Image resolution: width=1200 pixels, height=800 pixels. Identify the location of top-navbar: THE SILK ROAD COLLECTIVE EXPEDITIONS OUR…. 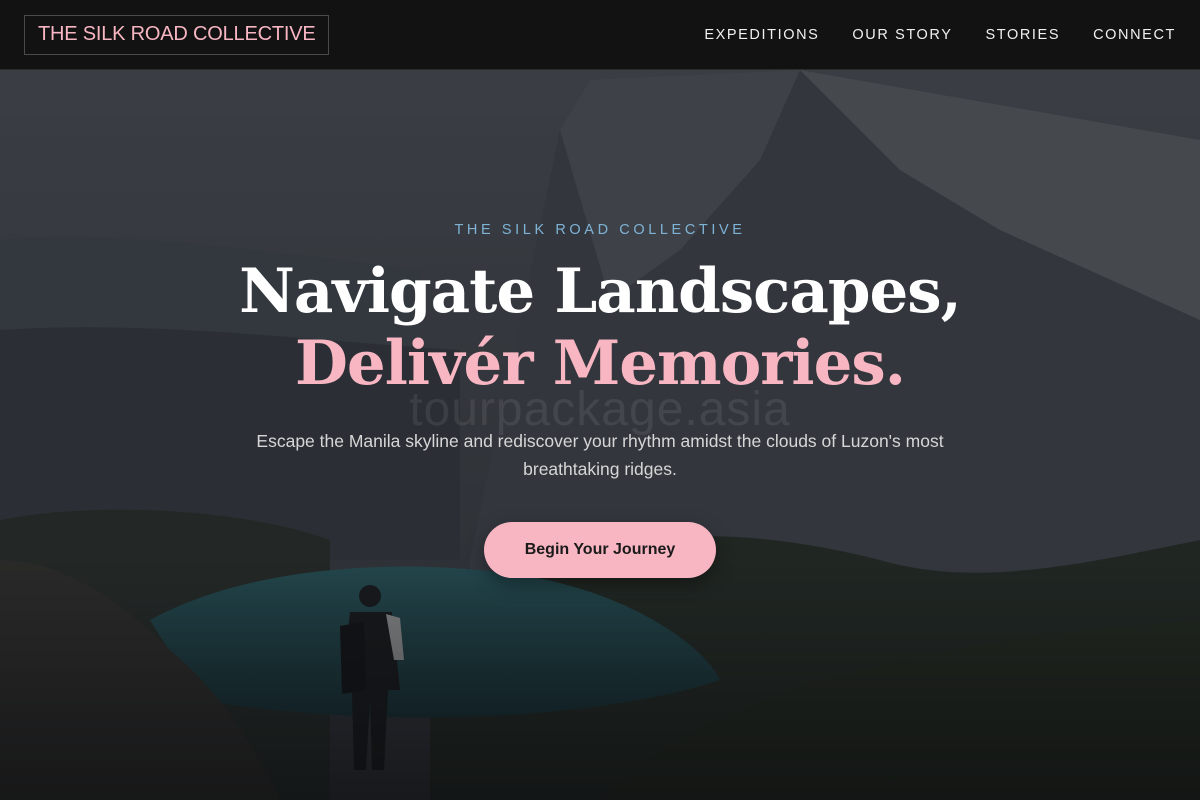
(600, 35).